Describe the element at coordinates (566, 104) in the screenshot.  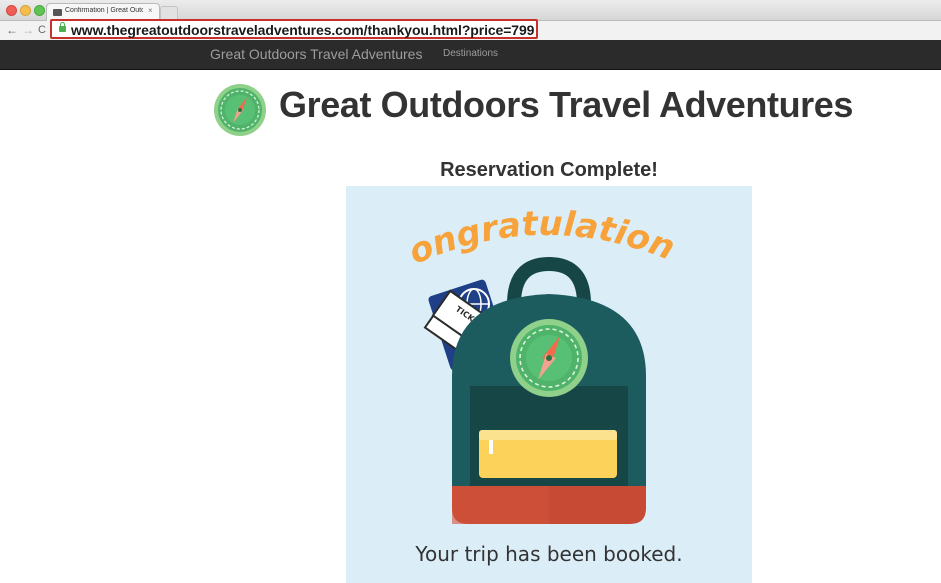
I see `page-title: Great Outdoors Travel Adventures` at that location.